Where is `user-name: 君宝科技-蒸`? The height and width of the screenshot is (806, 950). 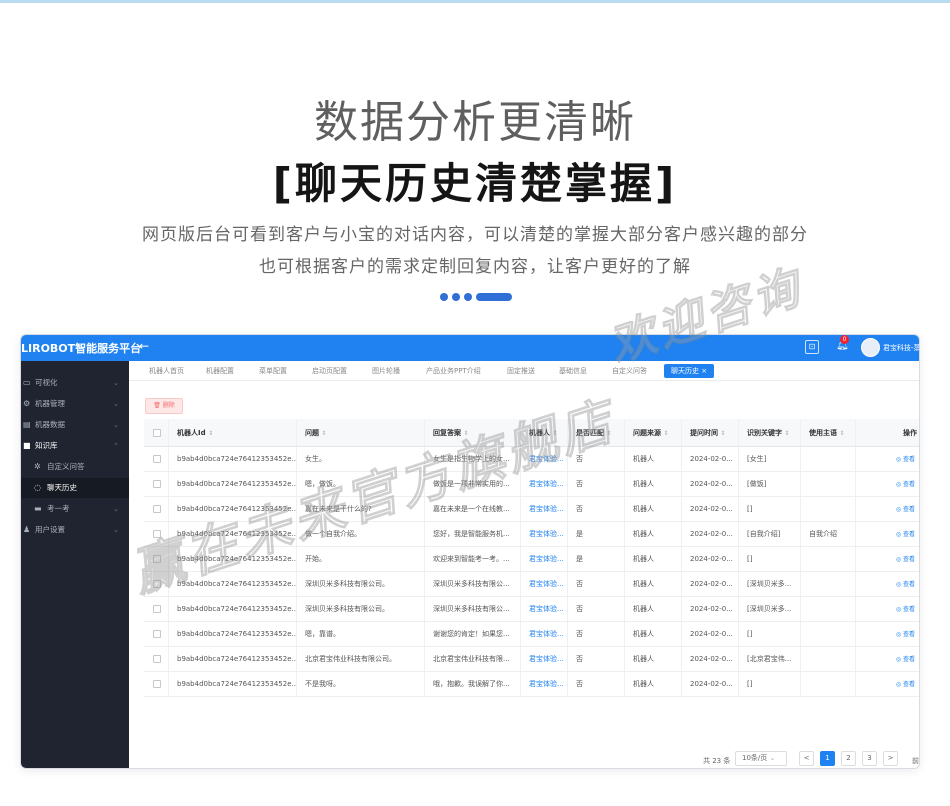 user-name: 君宝科技-蒸 is located at coordinates (901, 348).